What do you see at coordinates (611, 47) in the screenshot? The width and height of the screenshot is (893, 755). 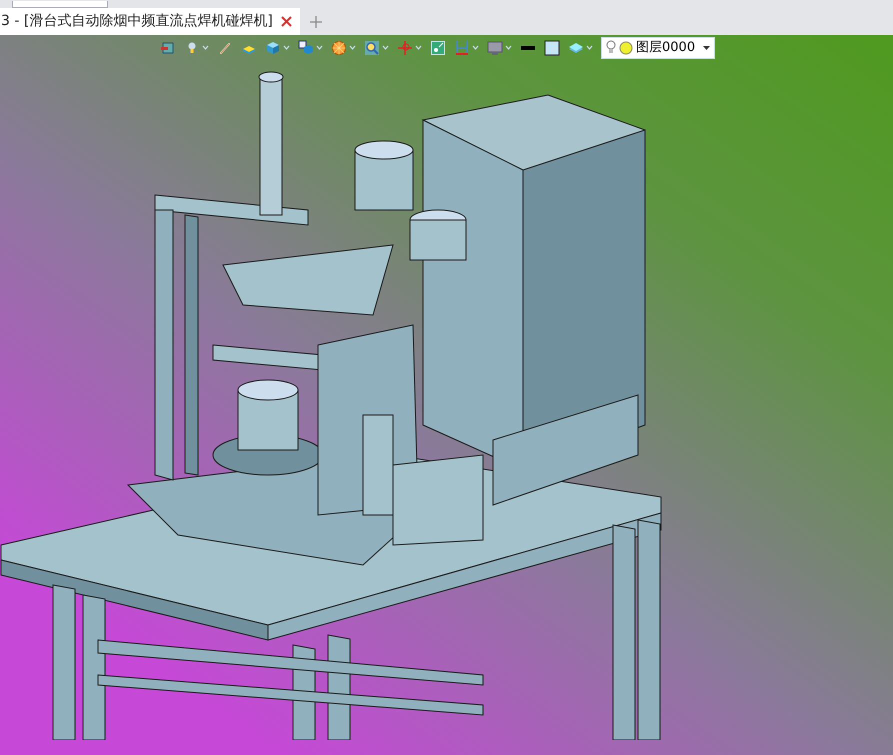 I see `lightbulb-icon` at bounding box center [611, 47].